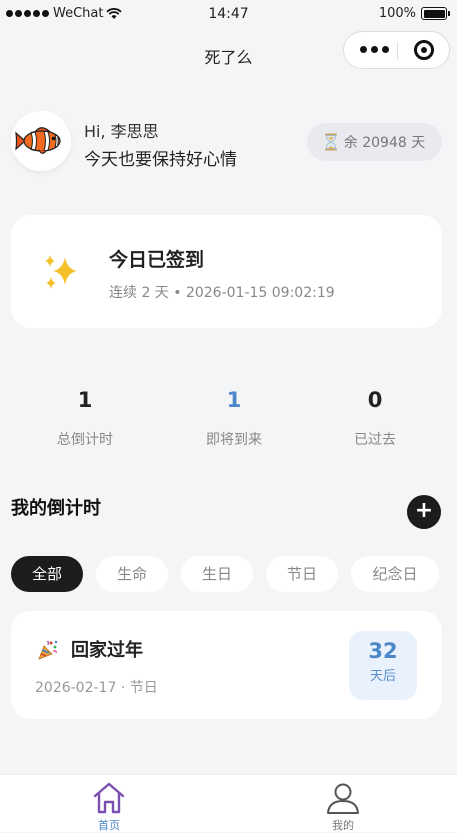  What do you see at coordinates (375, 400) in the screenshot?
I see `stat-past-value: 0` at bounding box center [375, 400].